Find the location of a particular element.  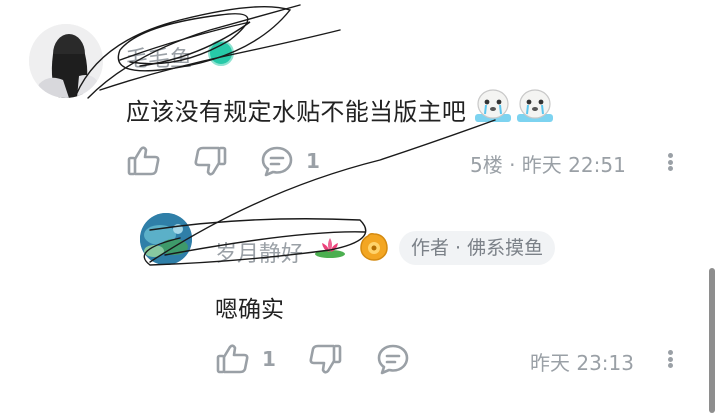

reply-like-button: 1 is located at coordinates (246, 359).